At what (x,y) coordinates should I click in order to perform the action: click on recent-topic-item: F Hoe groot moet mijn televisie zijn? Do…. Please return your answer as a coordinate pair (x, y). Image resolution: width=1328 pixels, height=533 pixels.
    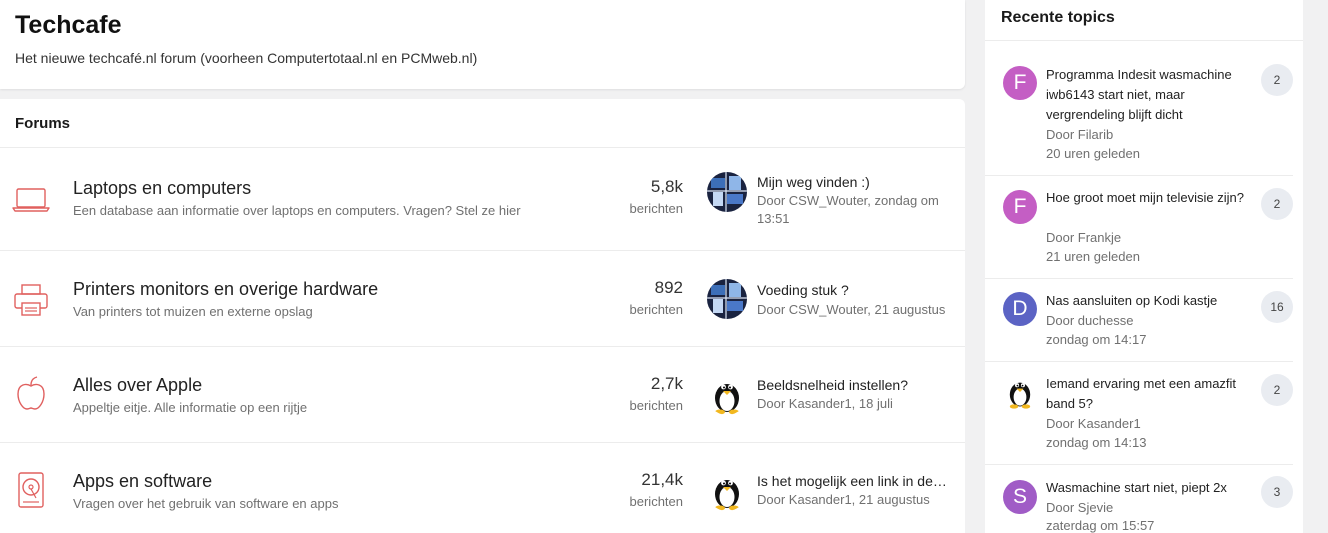
    Looking at the image, I should click on (1139, 227).